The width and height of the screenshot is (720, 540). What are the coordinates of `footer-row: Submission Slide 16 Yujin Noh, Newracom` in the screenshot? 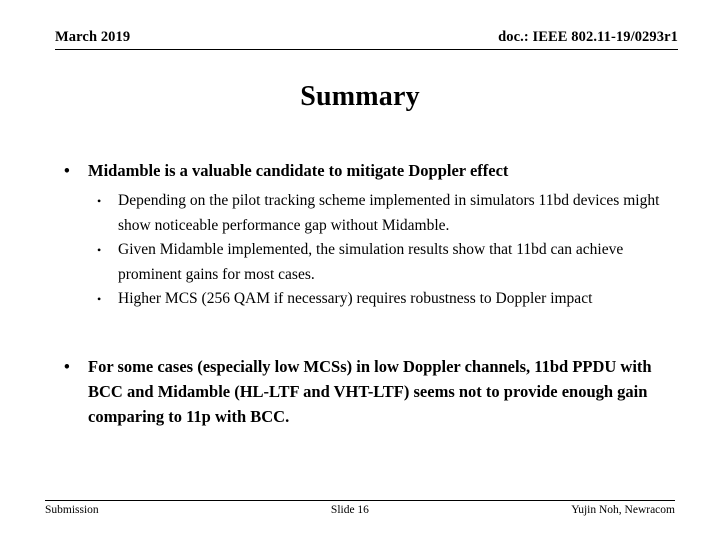 It's located at (360, 510).